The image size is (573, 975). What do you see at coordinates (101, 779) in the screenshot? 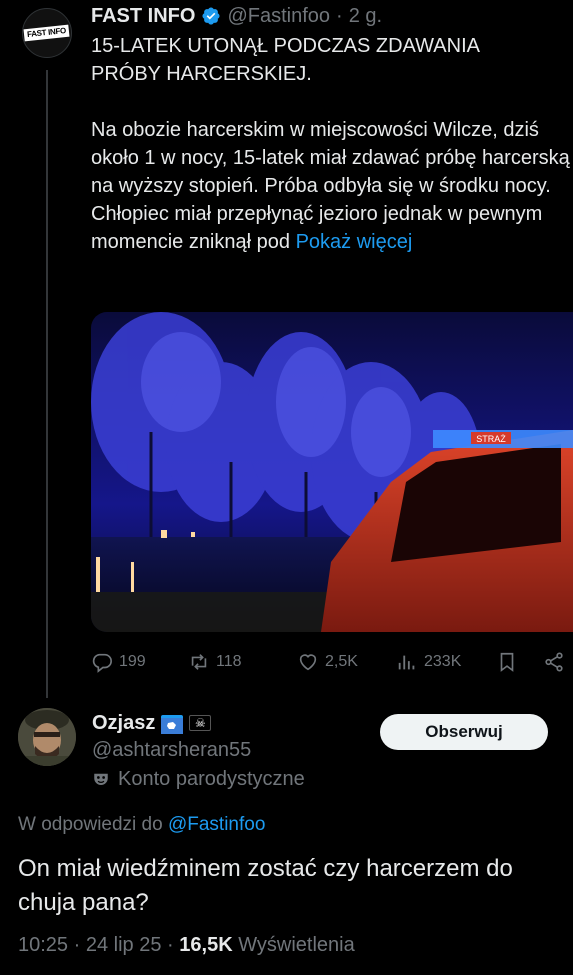
I see `mask-icon` at bounding box center [101, 779].